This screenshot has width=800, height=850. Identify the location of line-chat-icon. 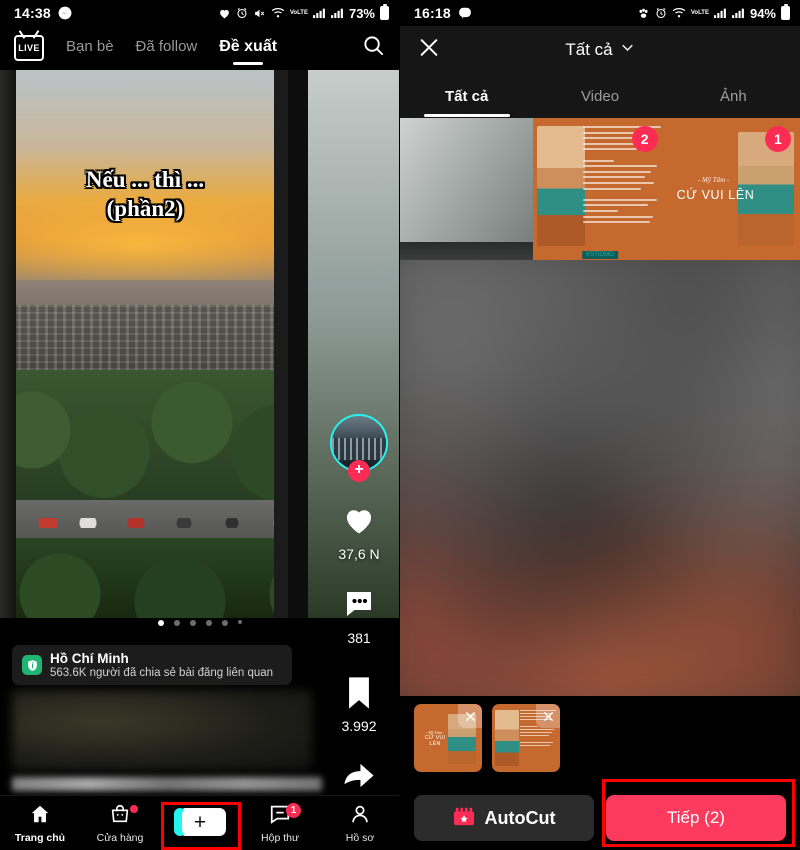
(465, 13).